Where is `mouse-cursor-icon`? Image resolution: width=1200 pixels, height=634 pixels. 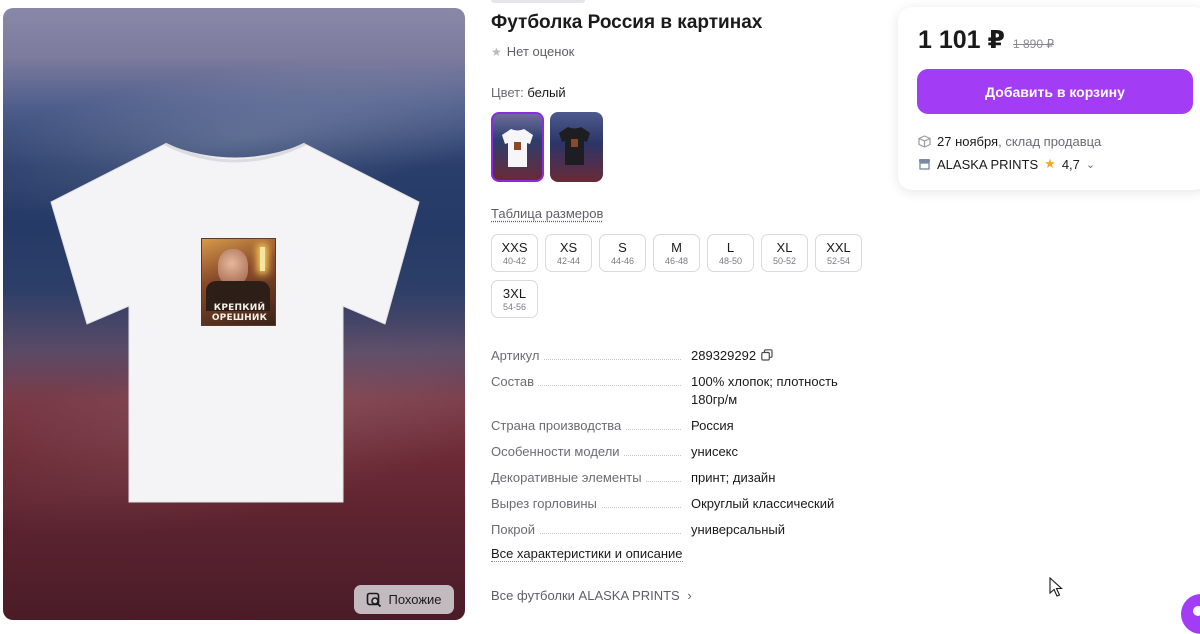
mouse-cursor-icon is located at coordinates (1056, 587).